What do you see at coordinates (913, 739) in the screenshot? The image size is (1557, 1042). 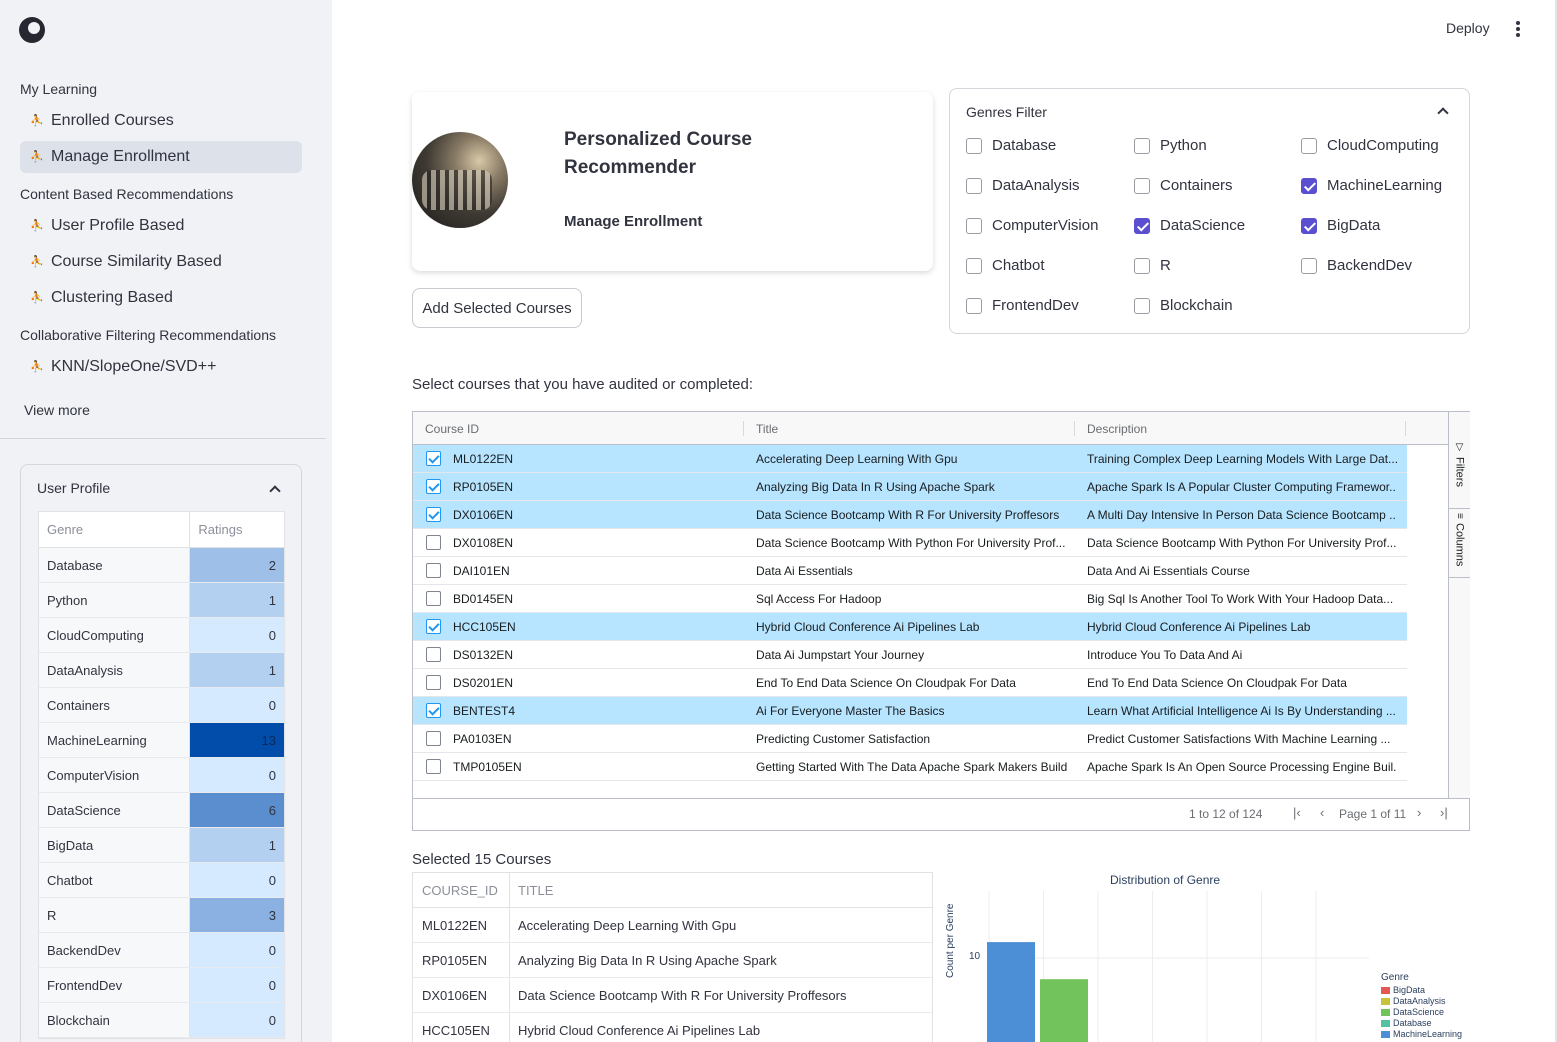 I see `cell-title: Predicting Customer Satisfaction` at bounding box center [913, 739].